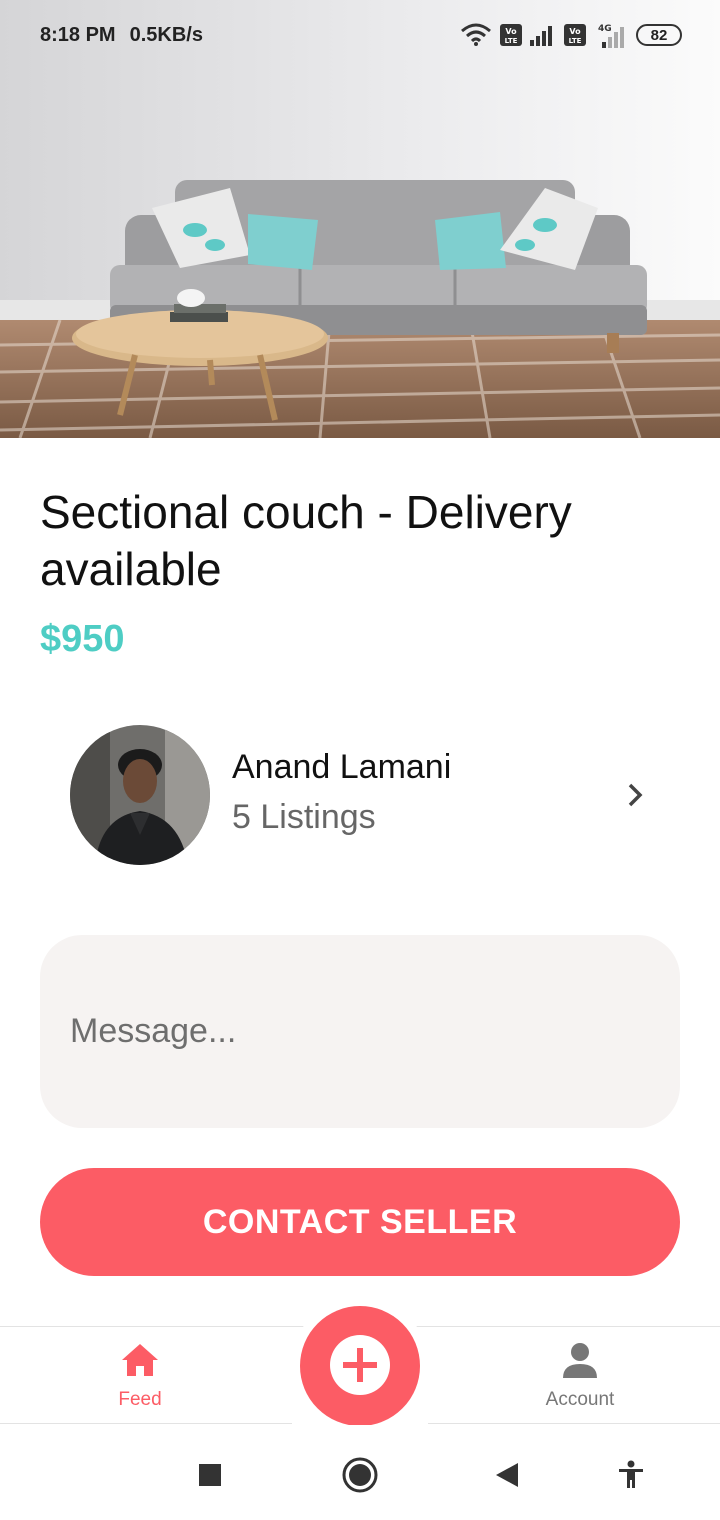 The width and height of the screenshot is (720, 1520). I want to click on wifi-icon, so click(476, 35).